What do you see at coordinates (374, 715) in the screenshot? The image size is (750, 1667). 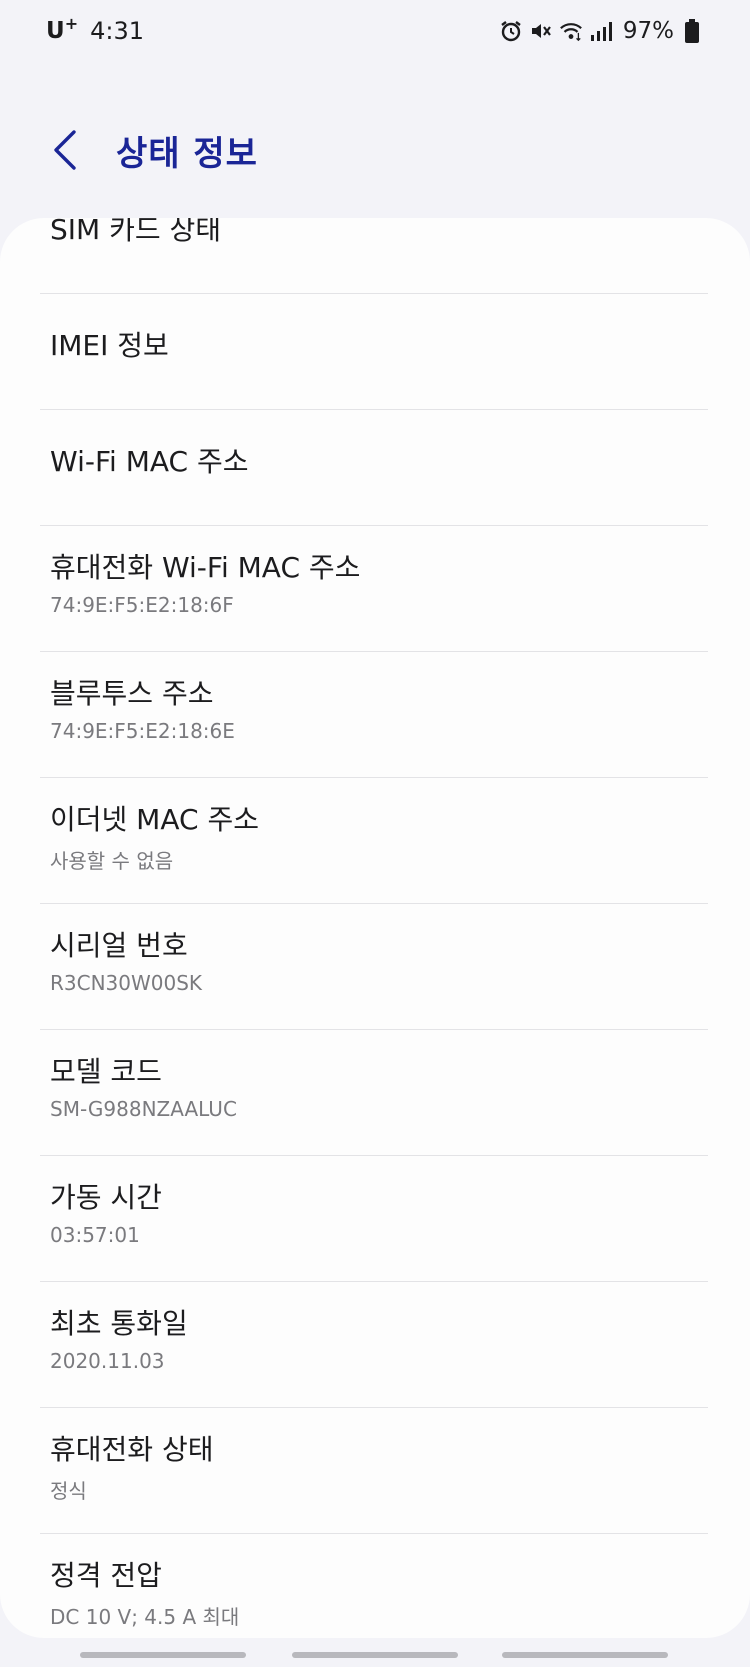 I see `list-item-bluetooth-address: 블루투스 주소 74:9E:F5:E2:18:6E` at bounding box center [374, 715].